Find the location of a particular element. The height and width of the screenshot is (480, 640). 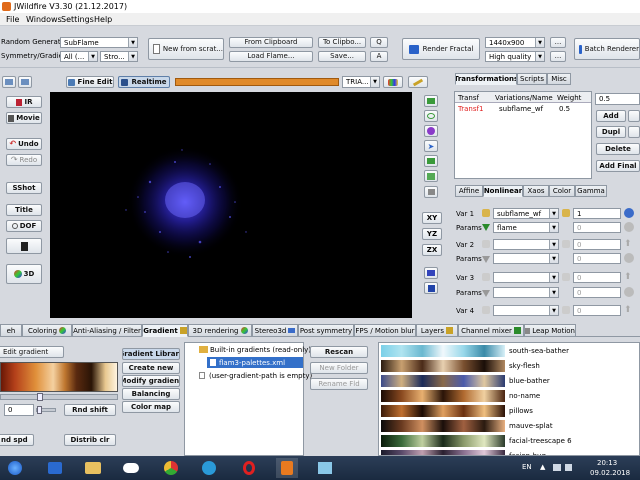

create-new-button: Create new is located at coordinates (151, 368).